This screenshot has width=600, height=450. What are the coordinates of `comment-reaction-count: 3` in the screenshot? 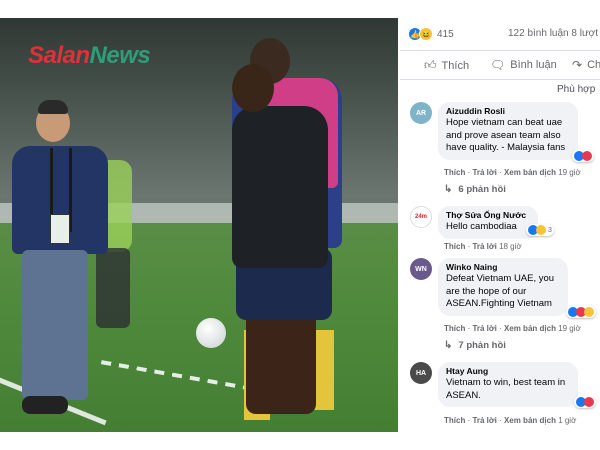 It's located at (550, 230).